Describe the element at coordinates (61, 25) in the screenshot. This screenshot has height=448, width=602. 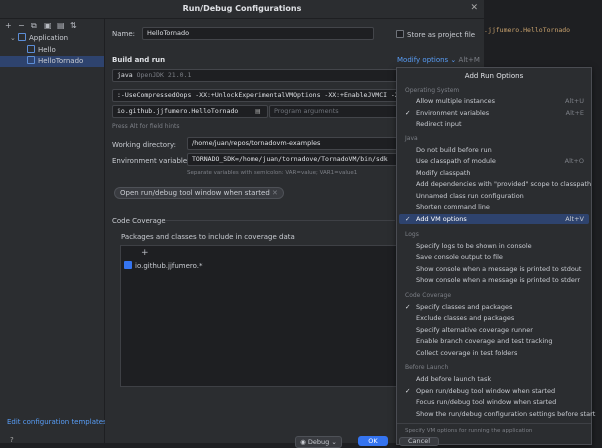
I see `folder-icon: ▤` at that location.